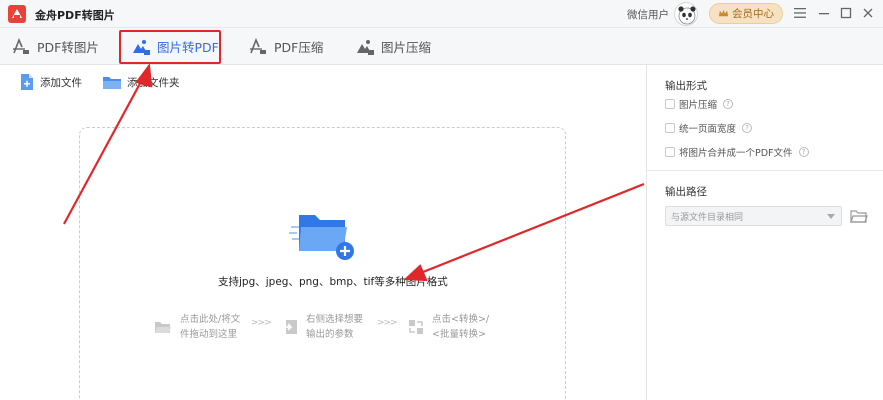  What do you see at coordinates (153, 82) in the screenshot?
I see `add-folder-label: 添加文件夹` at bounding box center [153, 82].